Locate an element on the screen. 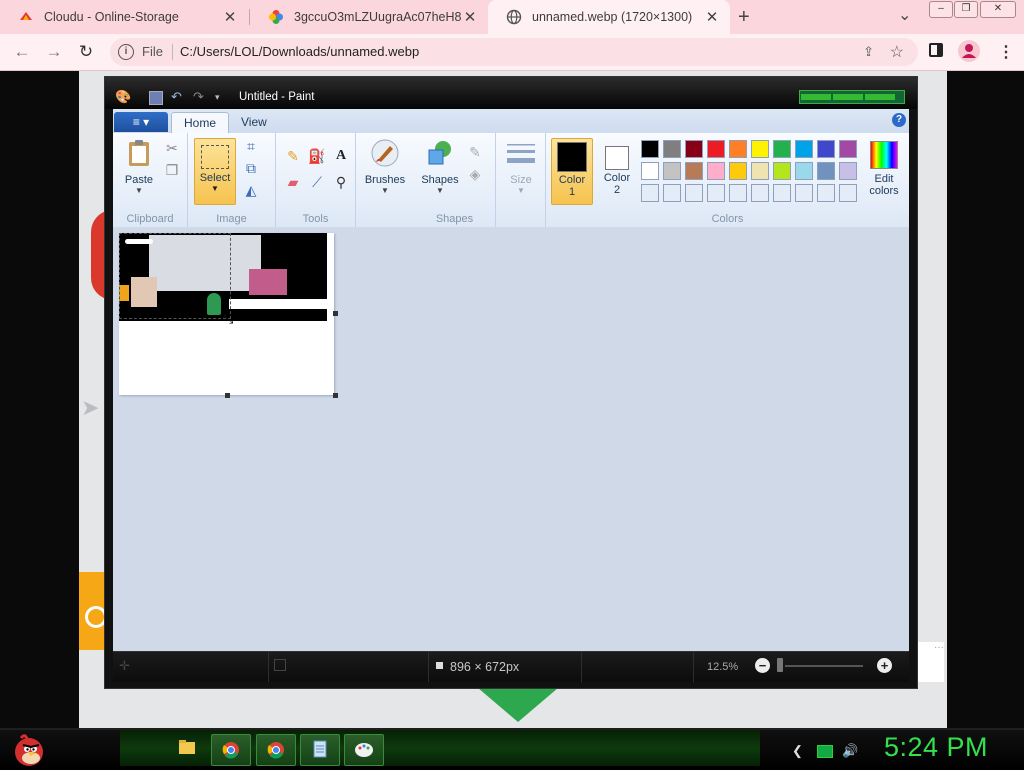  select-button: Select ▼ is located at coordinates (215, 171).